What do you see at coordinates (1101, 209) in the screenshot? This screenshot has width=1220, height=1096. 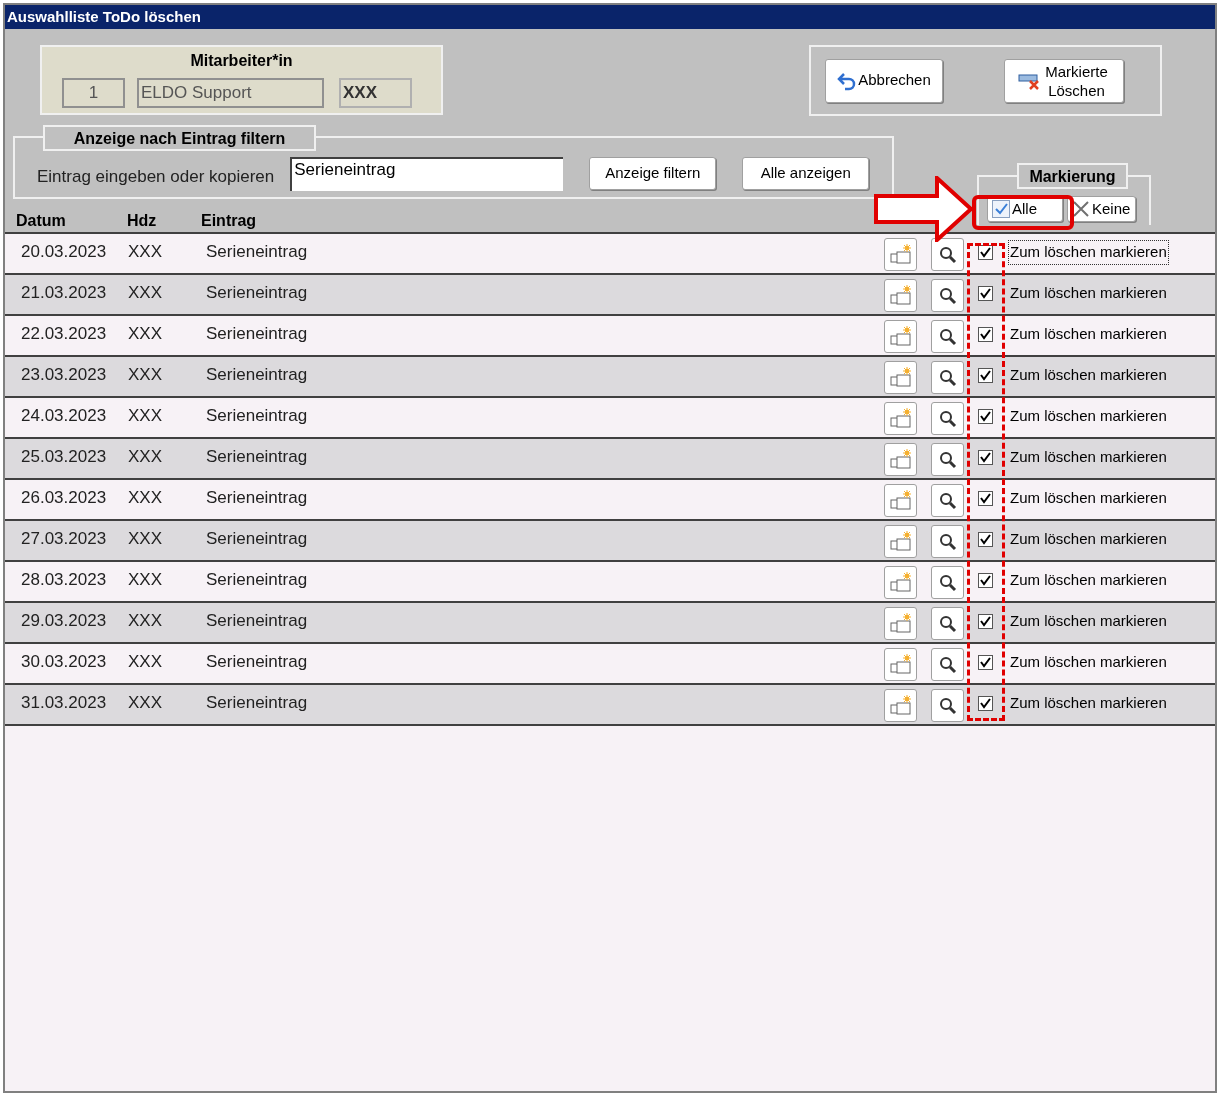 I see `select-none-button: Keine` at bounding box center [1101, 209].